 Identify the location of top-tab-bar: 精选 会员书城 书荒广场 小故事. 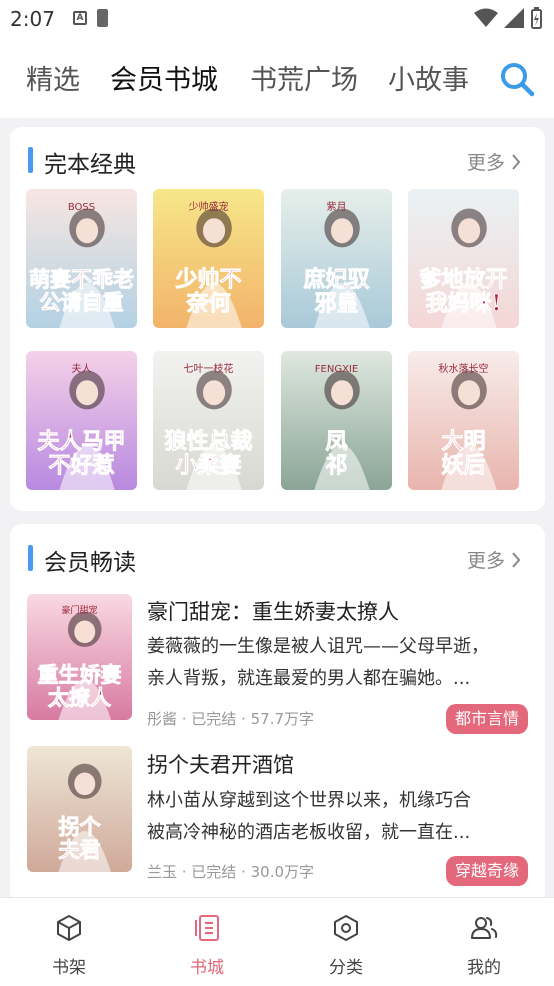
(277, 78).